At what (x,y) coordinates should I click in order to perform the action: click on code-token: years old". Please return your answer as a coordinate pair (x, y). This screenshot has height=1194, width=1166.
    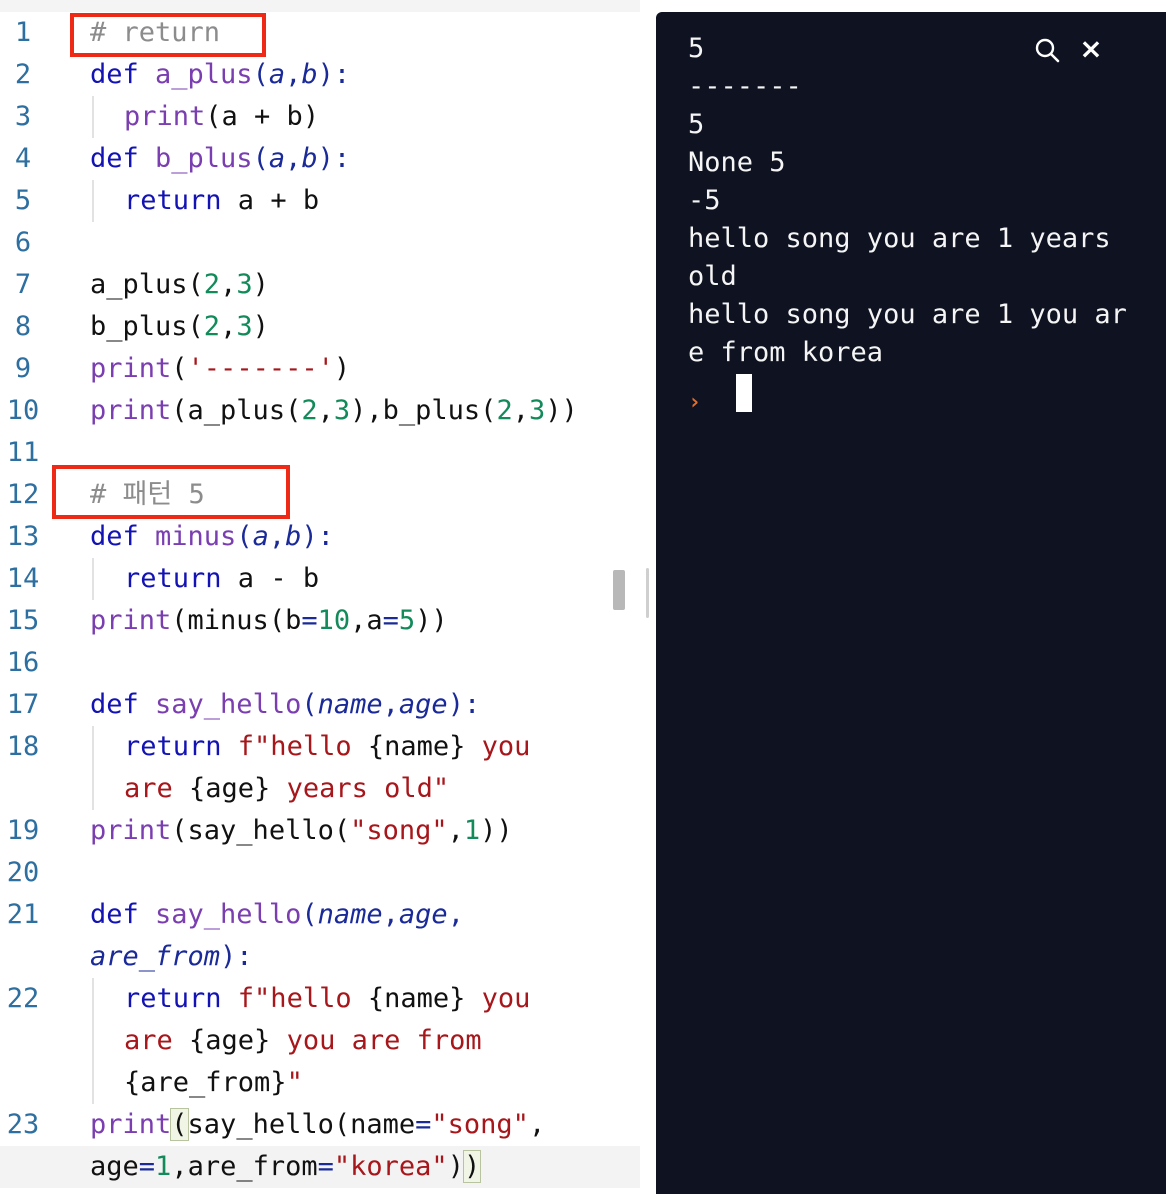
    Looking at the image, I should click on (360, 788).